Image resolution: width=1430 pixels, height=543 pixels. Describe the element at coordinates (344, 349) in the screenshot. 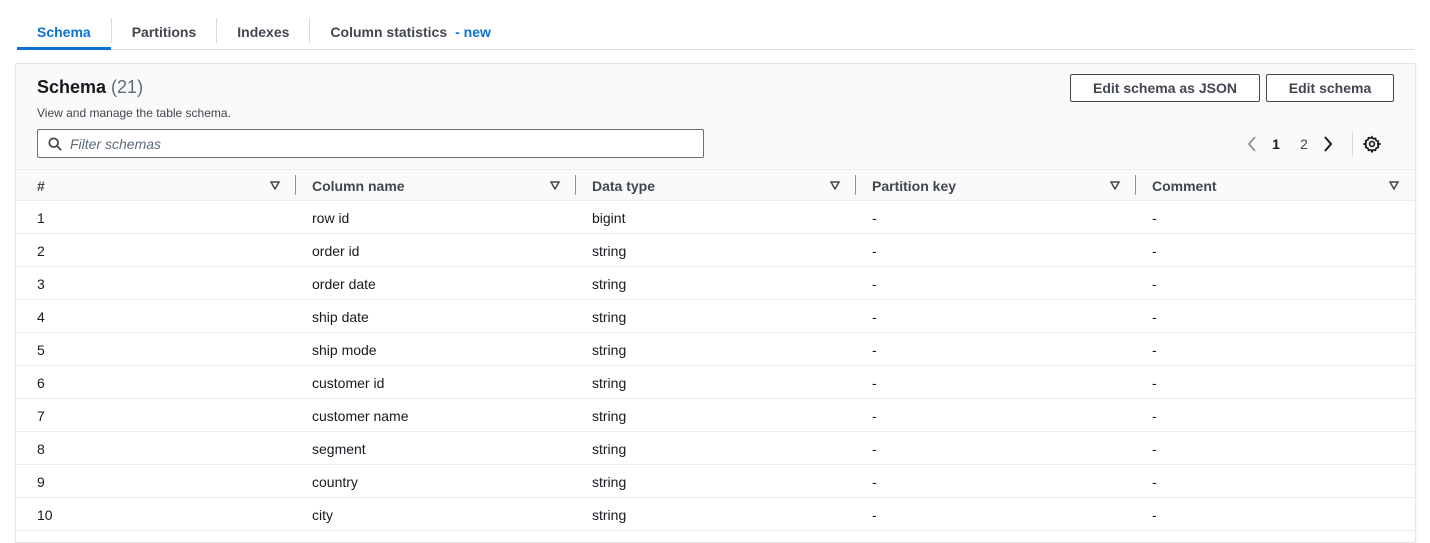

I see `cell-column-name: ship mode` at that location.